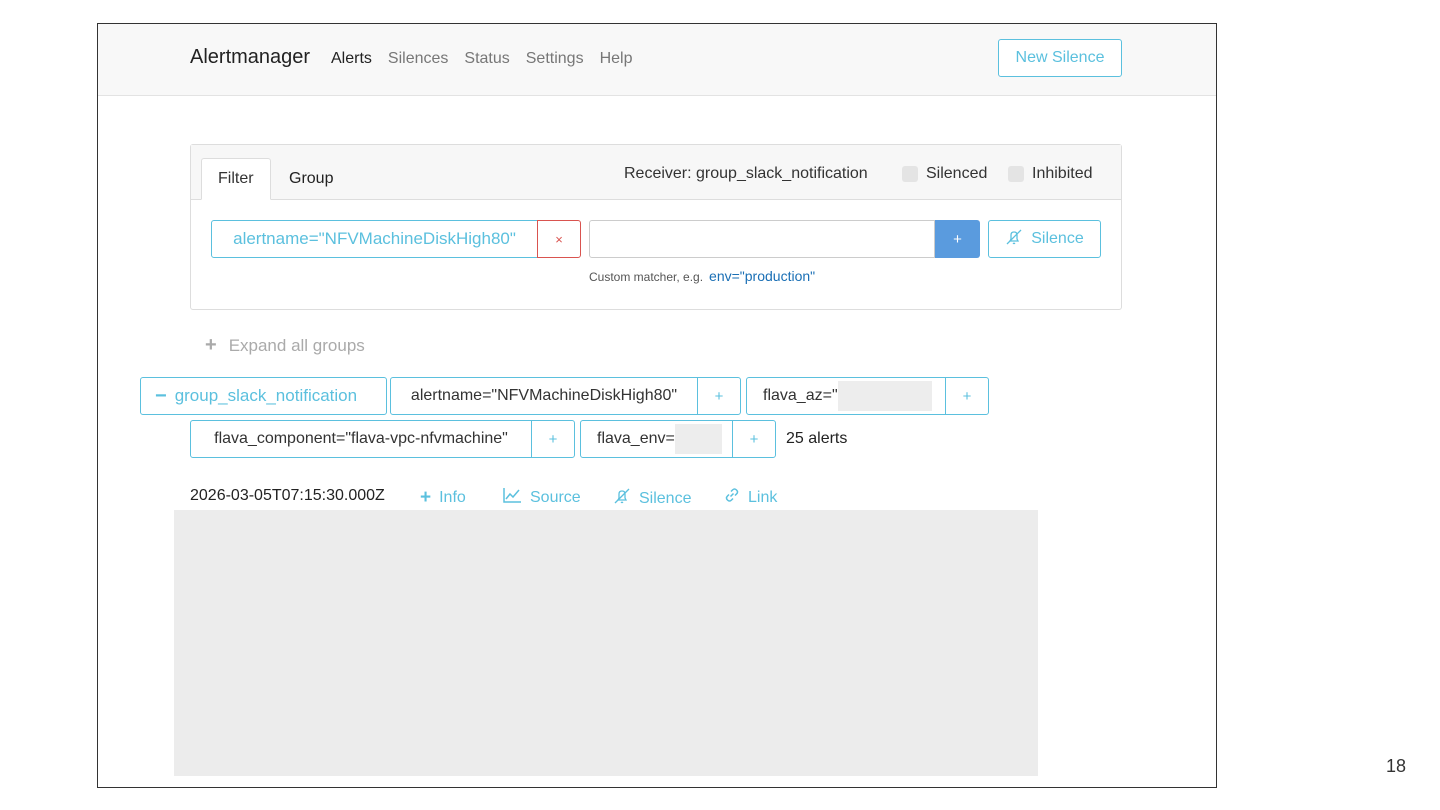 The height and width of the screenshot is (810, 1440). What do you see at coordinates (559, 239) in the screenshot?
I see `remove-matcher-button: ×` at bounding box center [559, 239].